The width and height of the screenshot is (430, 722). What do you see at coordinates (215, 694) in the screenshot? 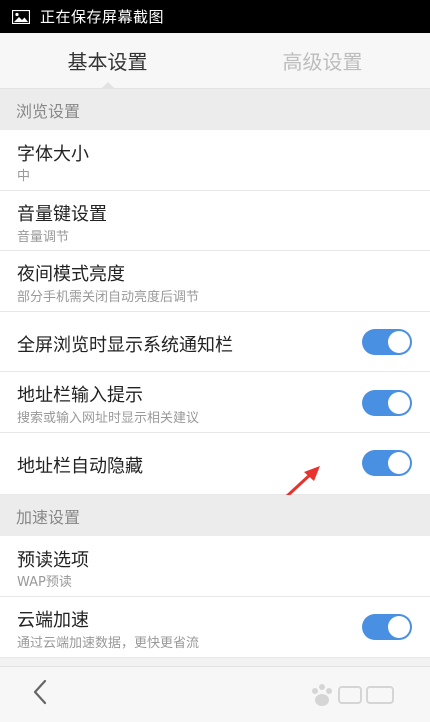
I see `bottom-bar` at bounding box center [215, 694].